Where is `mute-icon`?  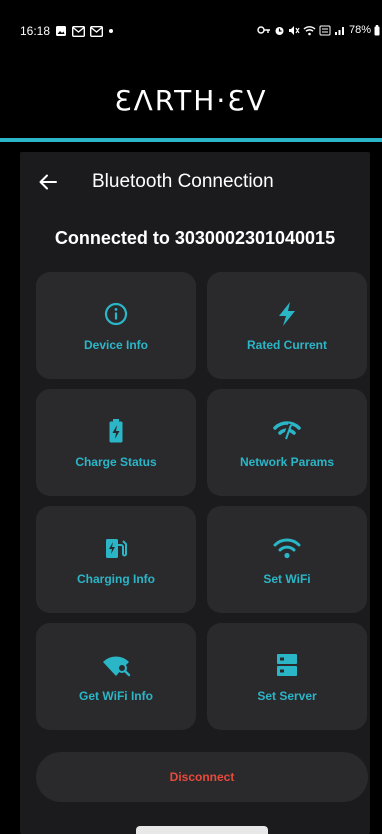
mute-icon is located at coordinates (294, 30).